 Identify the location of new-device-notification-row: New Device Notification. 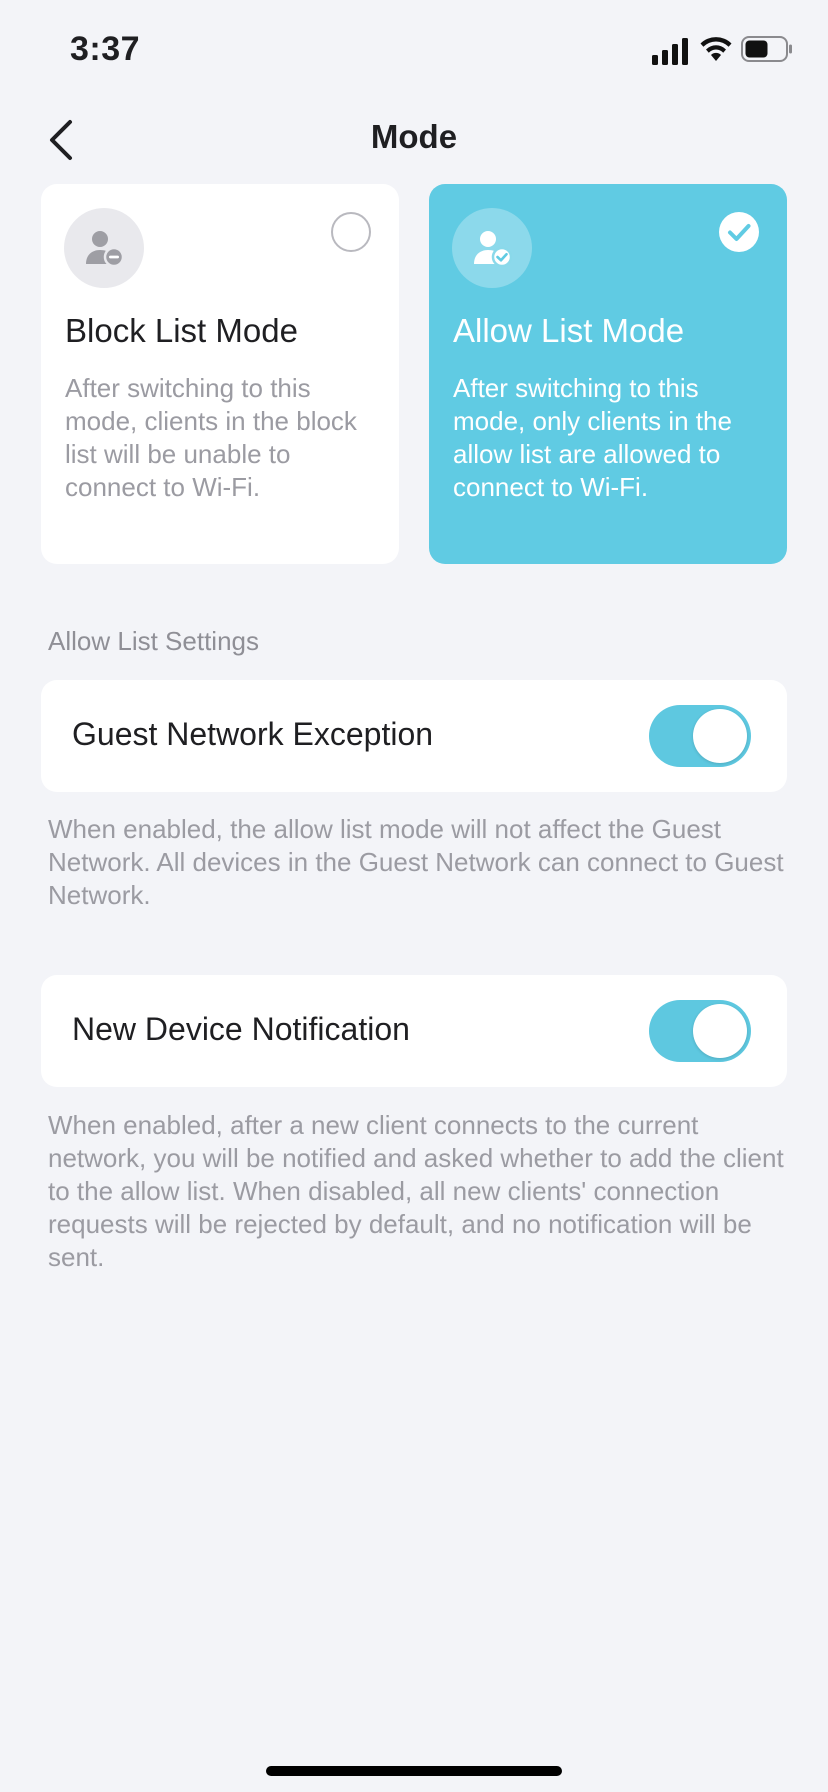
(414, 1031).